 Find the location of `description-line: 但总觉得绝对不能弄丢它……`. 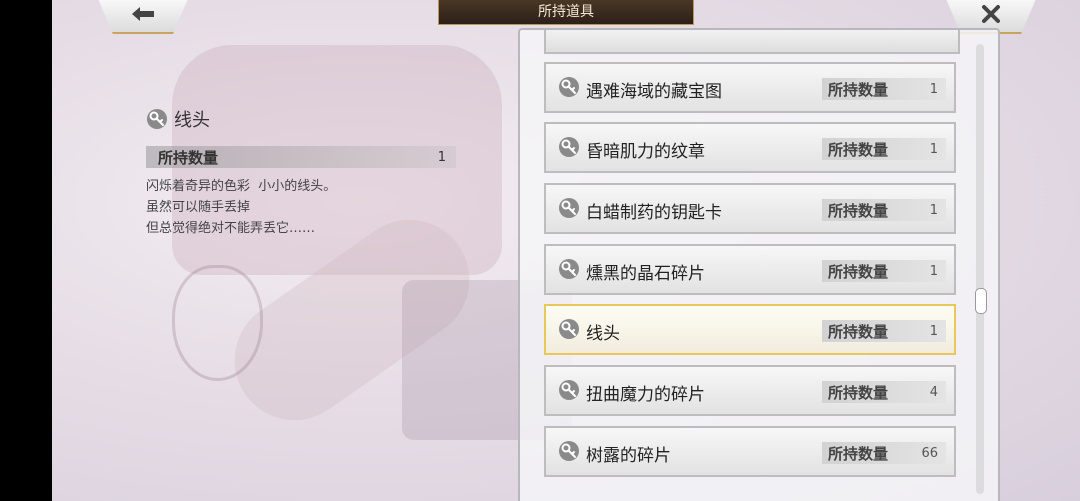

description-line: 但总觉得绝对不能弄丢它…… is located at coordinates (231, 228).